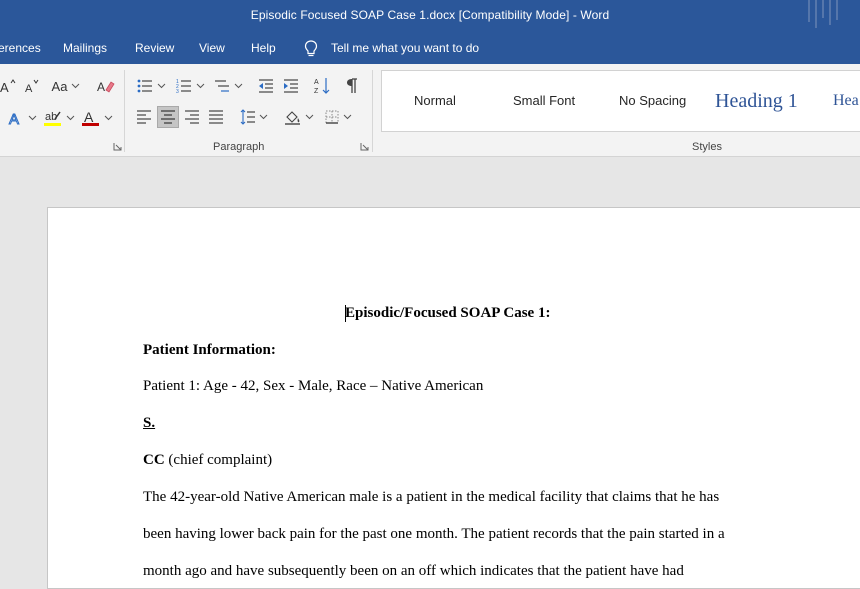 The height and width of the screenshot is (589, 860). I want to click on cc-text: (chief complaint), so click(218, 460).